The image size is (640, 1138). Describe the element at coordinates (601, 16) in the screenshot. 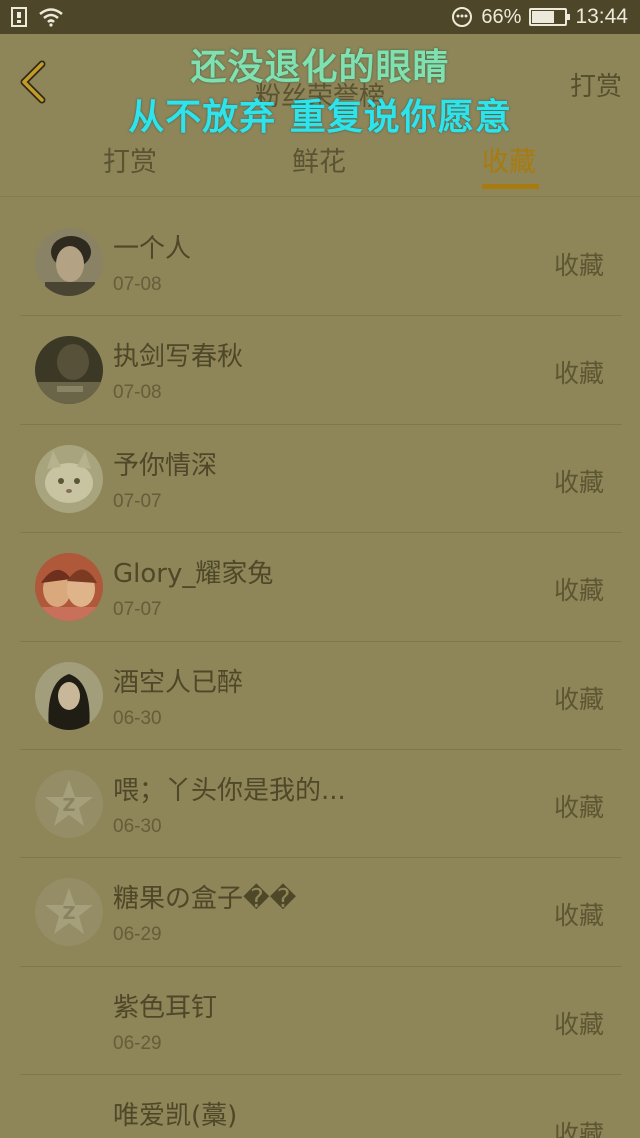

I see `clock: 13:44` at that location.